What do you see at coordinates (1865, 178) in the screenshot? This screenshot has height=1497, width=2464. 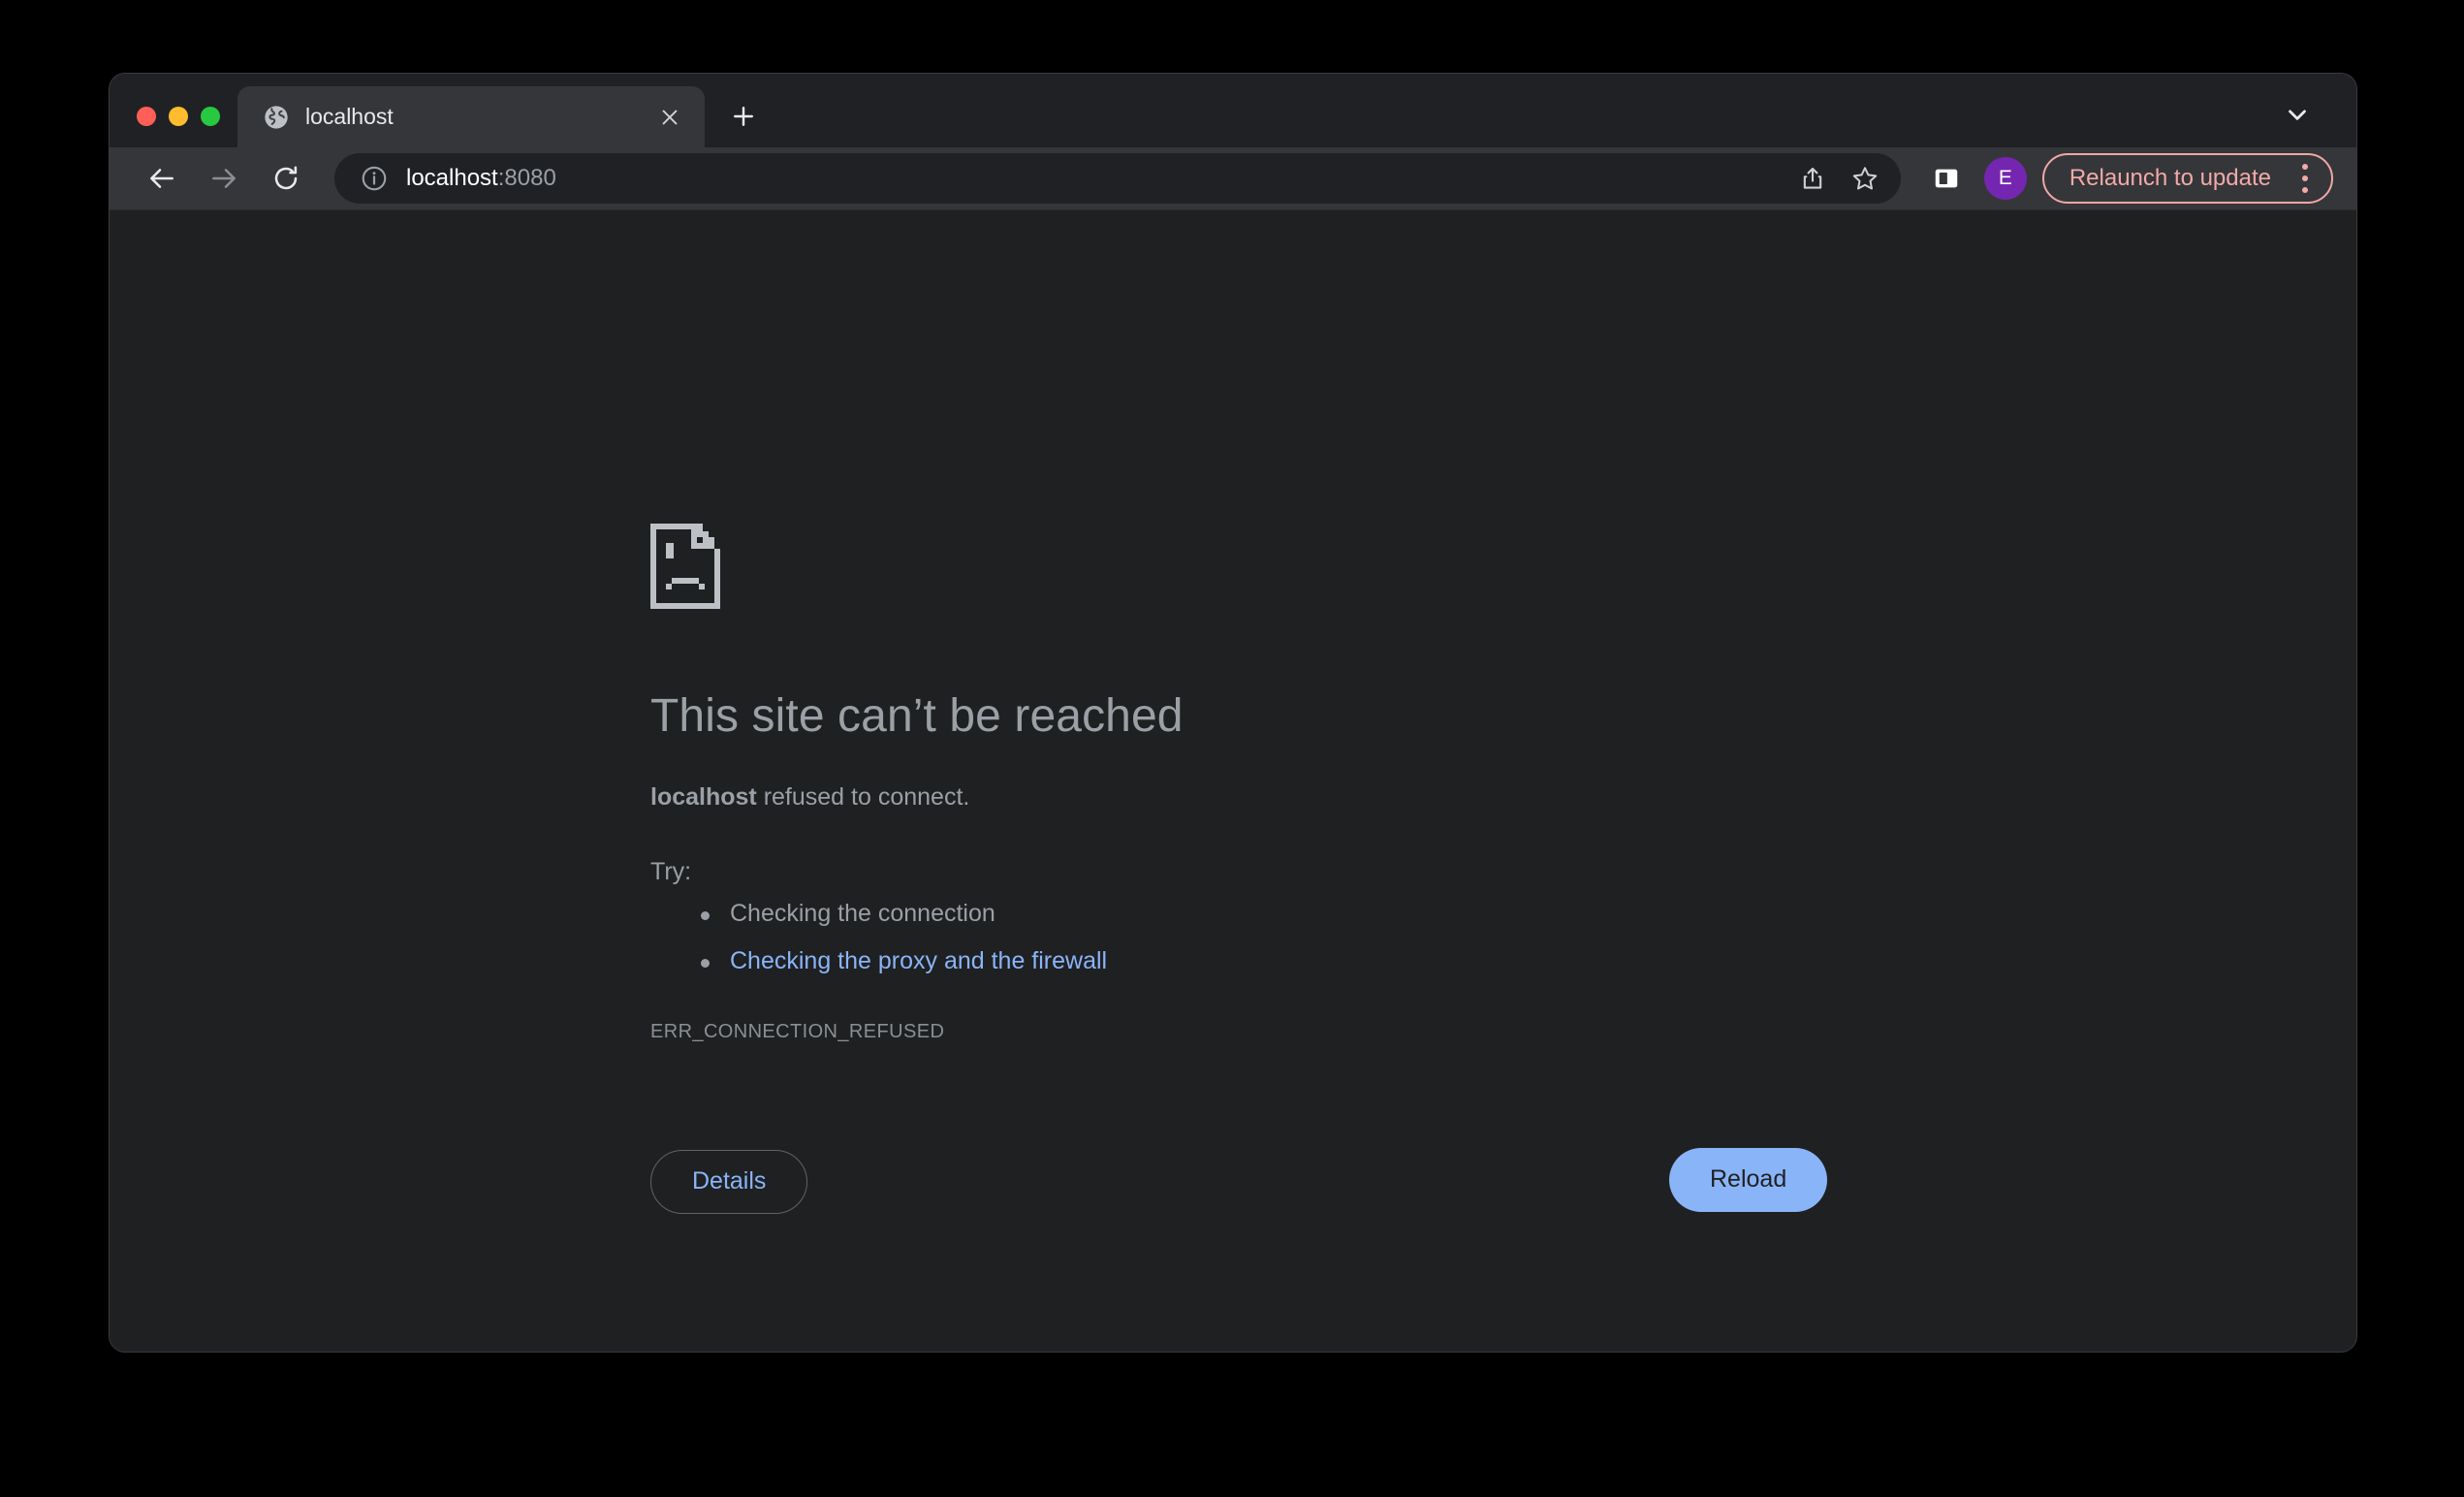 I see `star-icon` at bounding box center [1865, 178].